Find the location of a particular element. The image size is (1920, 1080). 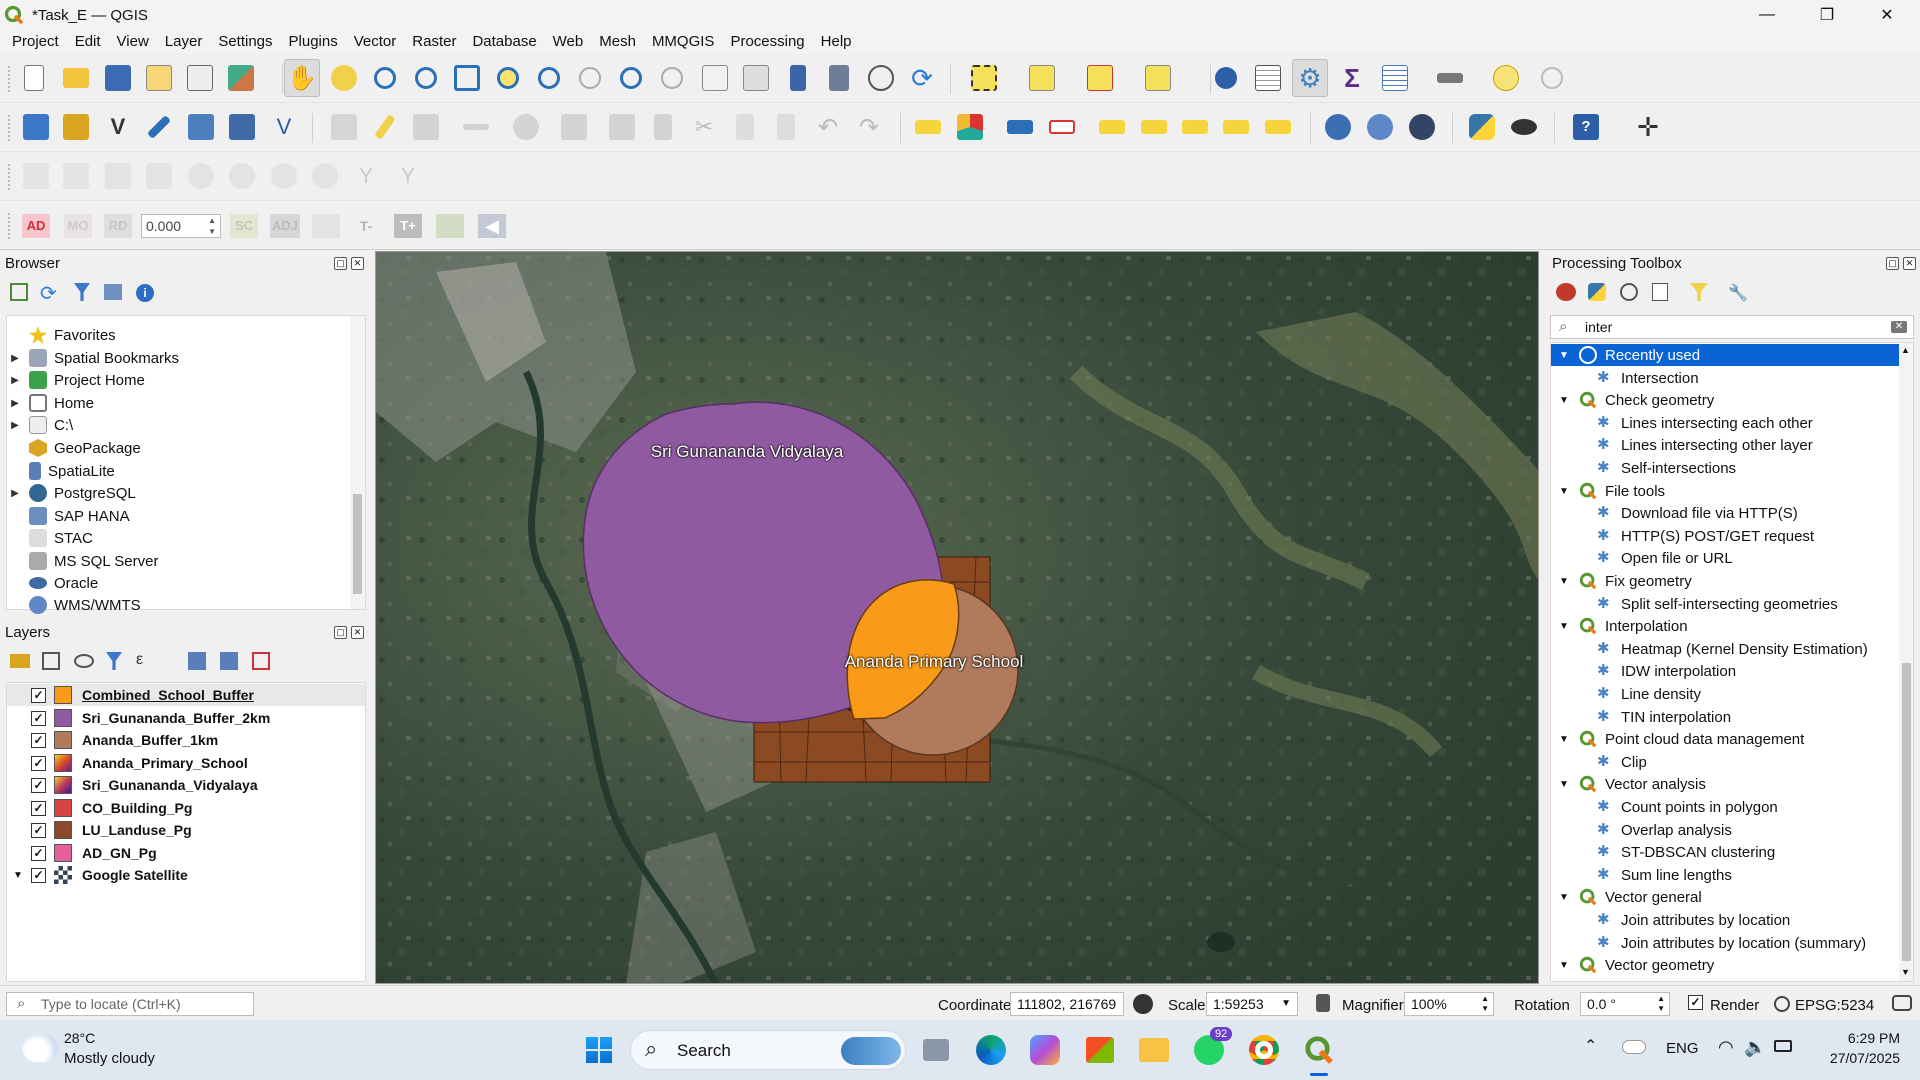

new-geopackage-layer-button is located at coordinates (76, 127).